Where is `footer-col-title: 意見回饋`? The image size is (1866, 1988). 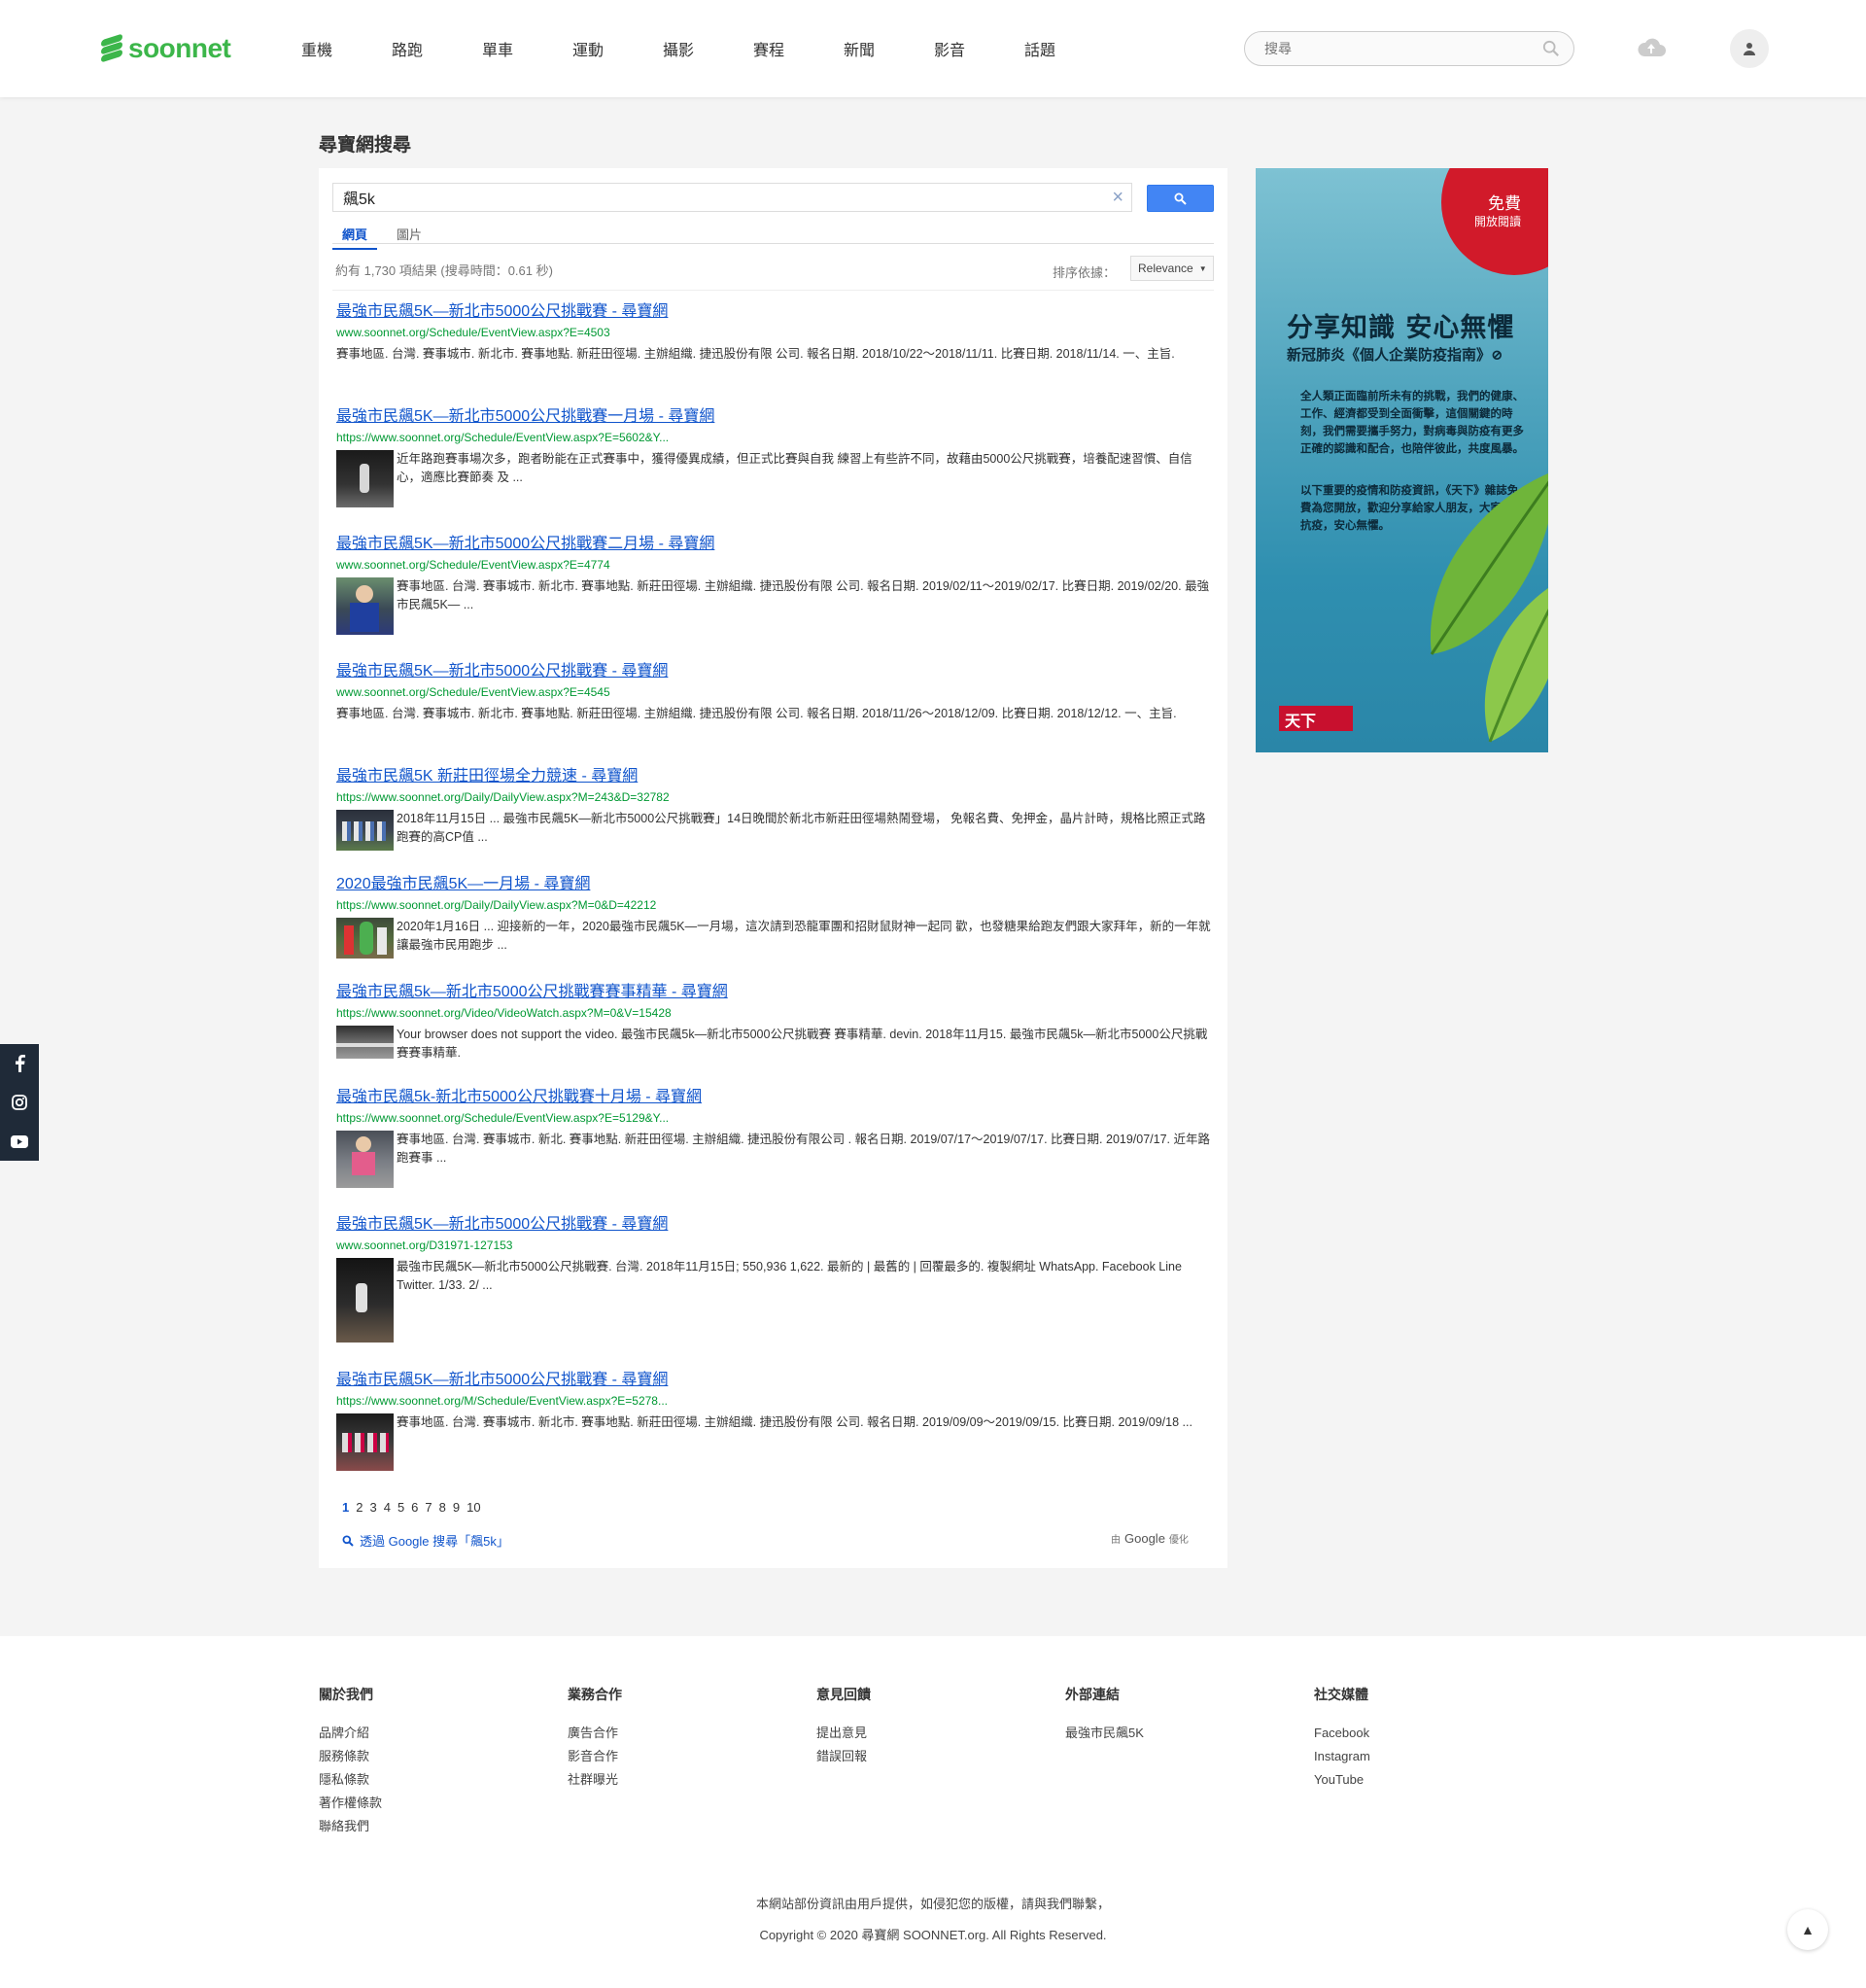 footer-col-title: 意見回饋 is located at coordinates (843, 1694).